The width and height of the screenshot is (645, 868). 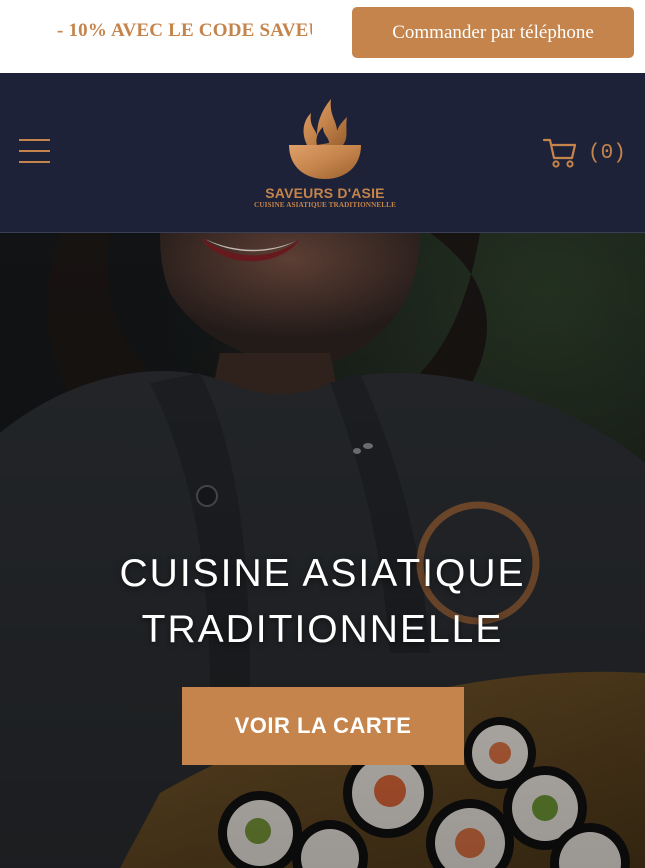 I want to click on promo-ticker: - 10% AVEC LE CODE SAVEURS, so click(x=156, y=33).